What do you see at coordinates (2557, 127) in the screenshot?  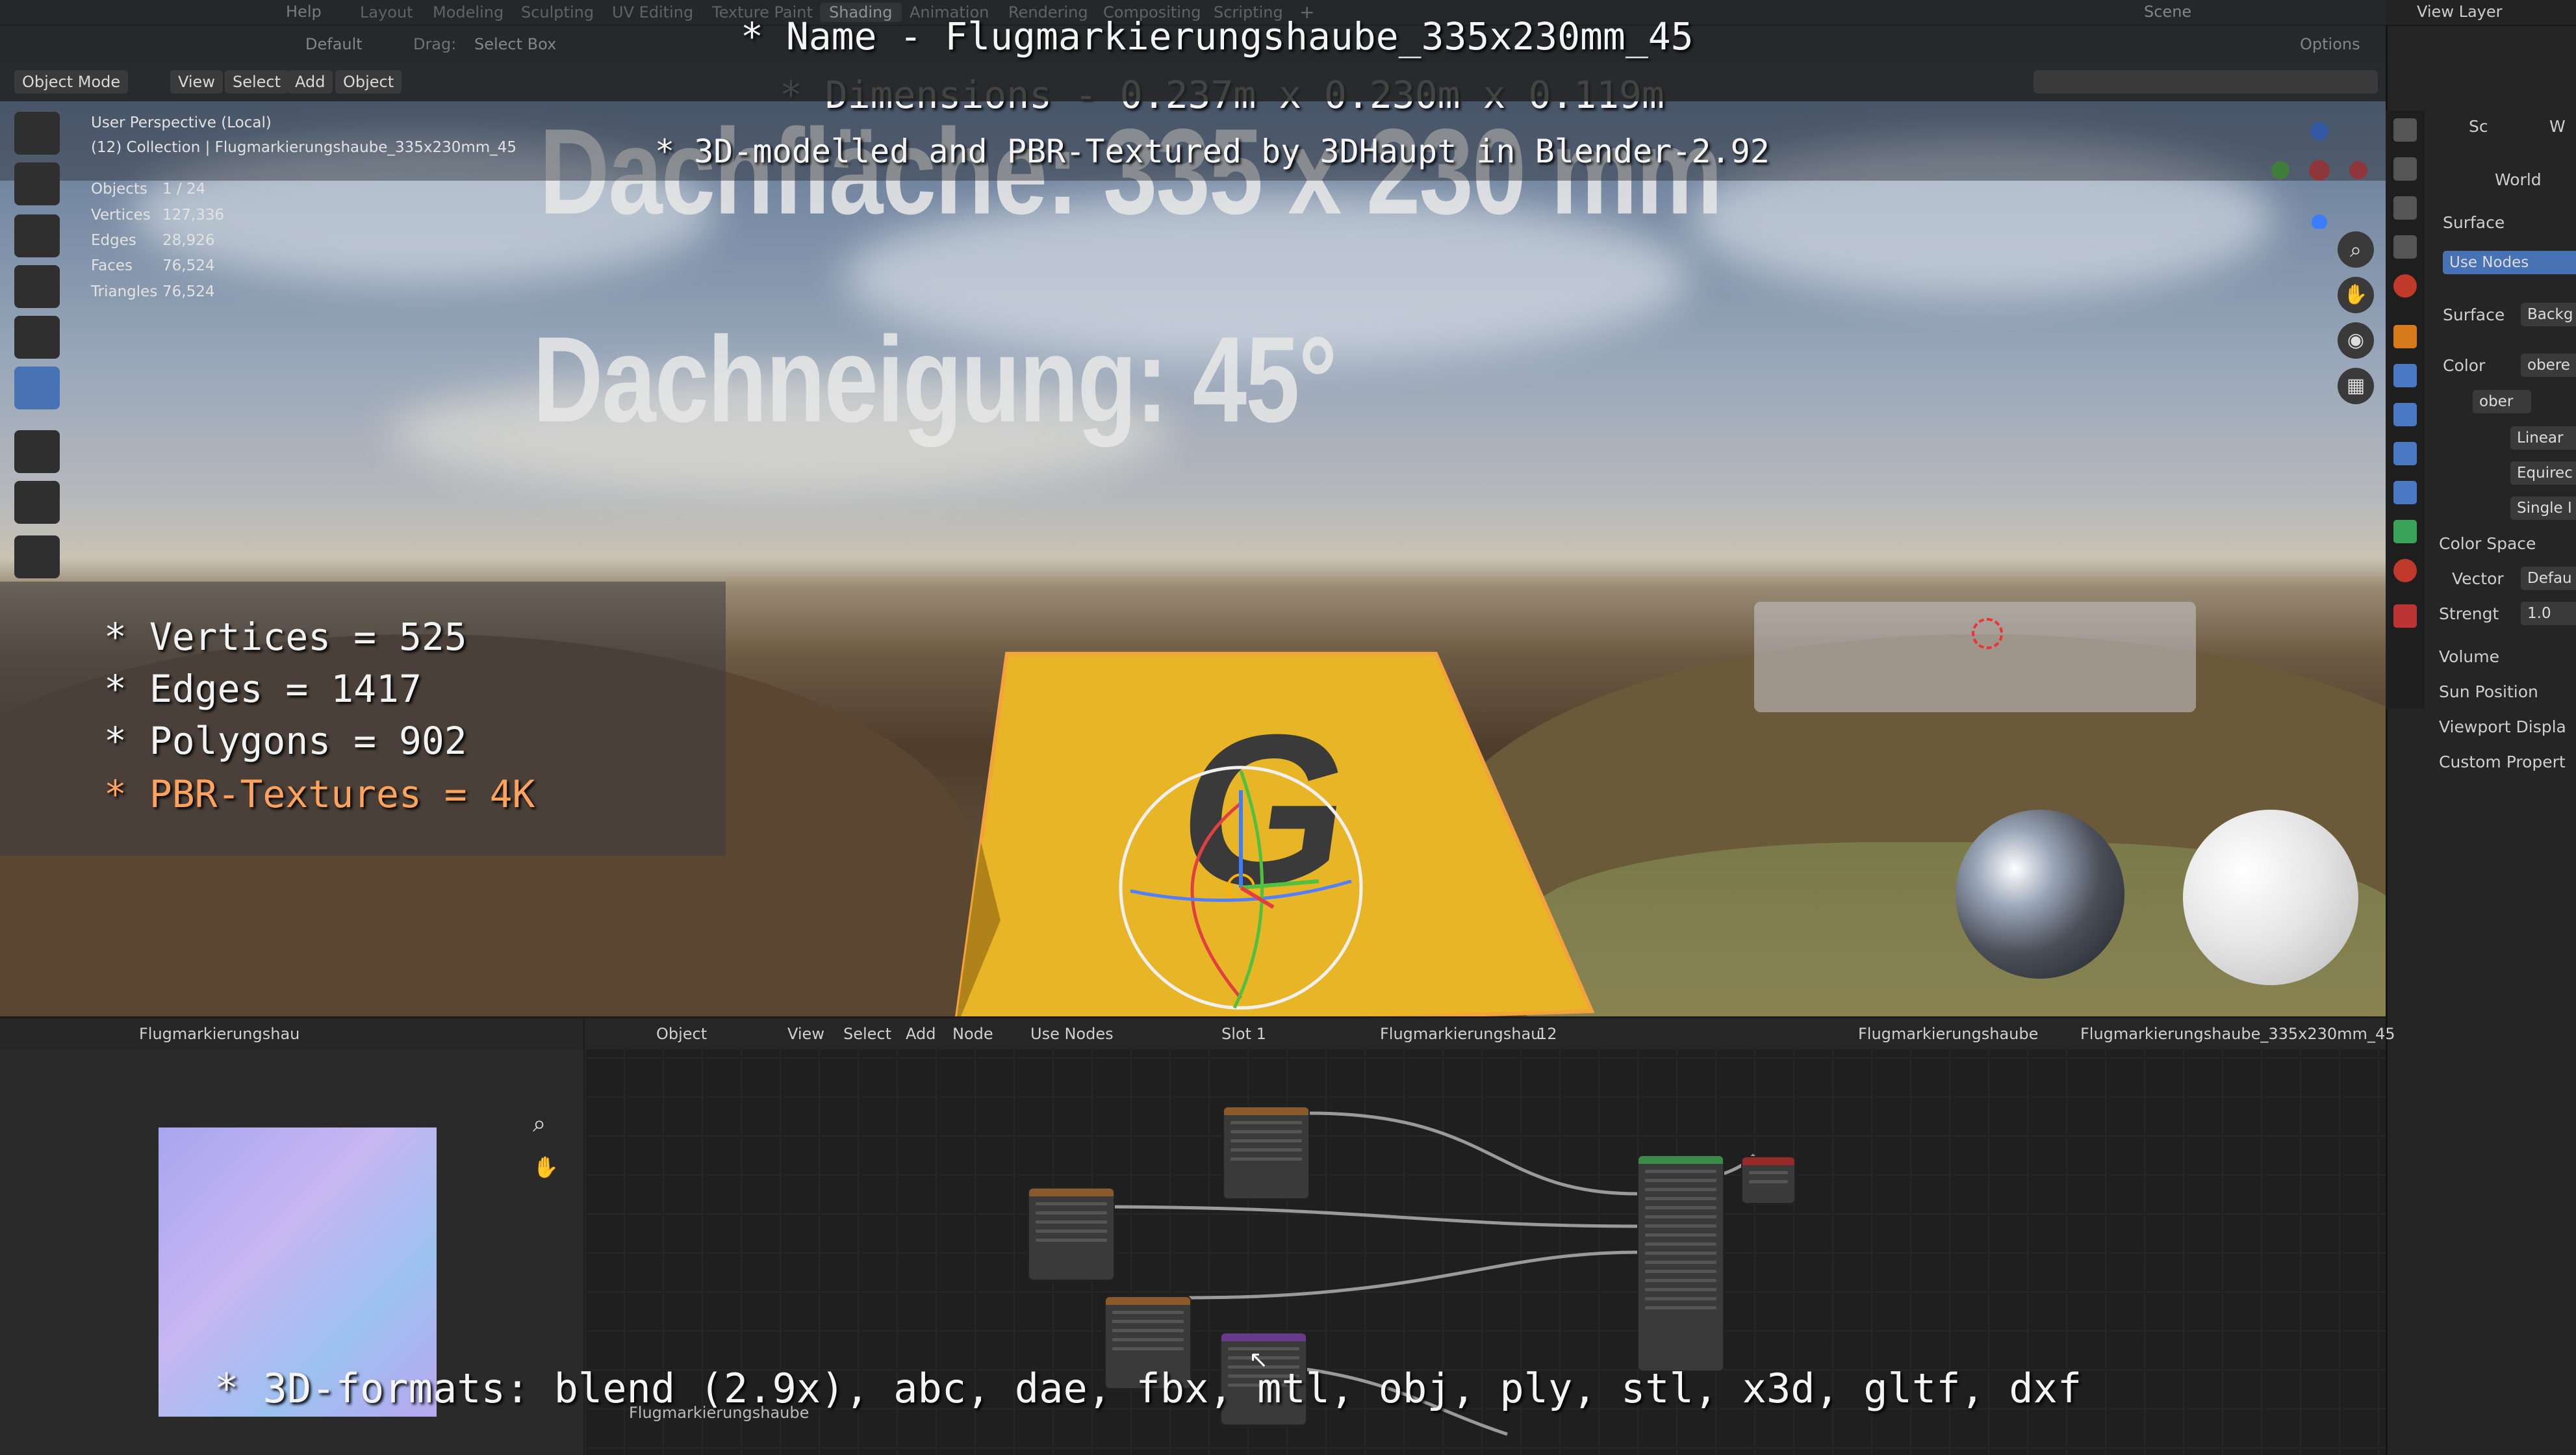 I see `world-tab-label: W` at bounding box center [2557, 127].